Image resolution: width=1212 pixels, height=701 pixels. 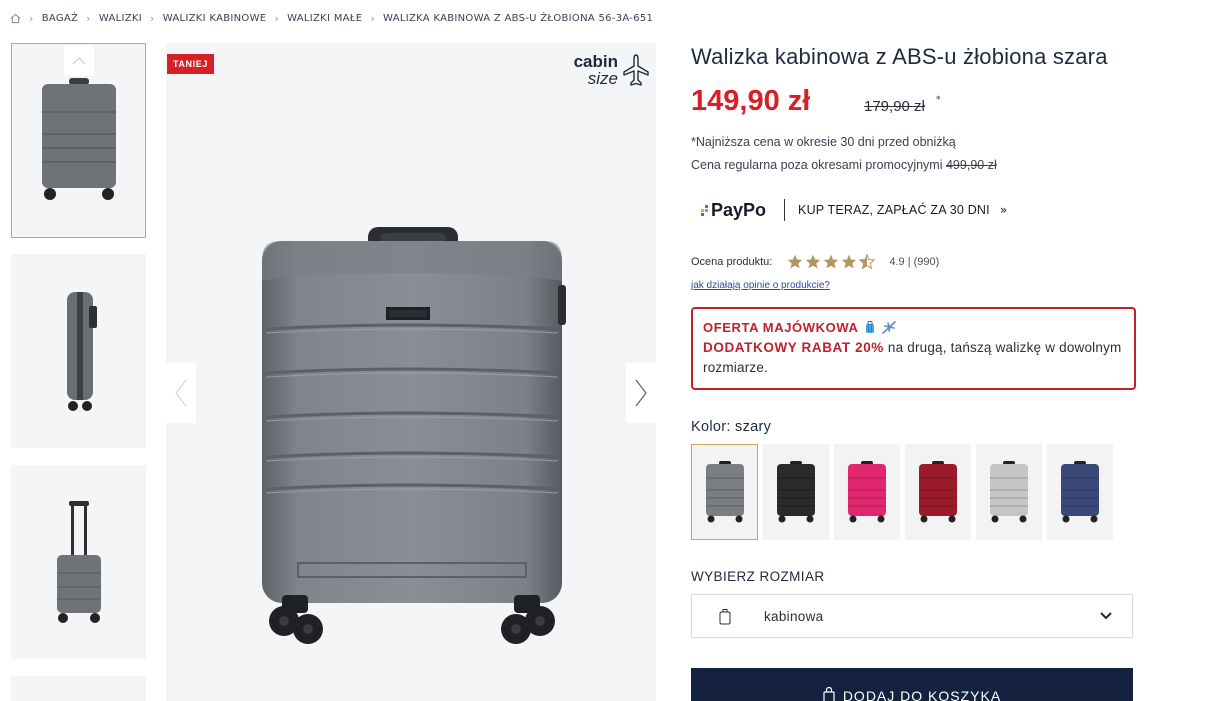 I want to click on color-swatches, so click(x=902, y=492).